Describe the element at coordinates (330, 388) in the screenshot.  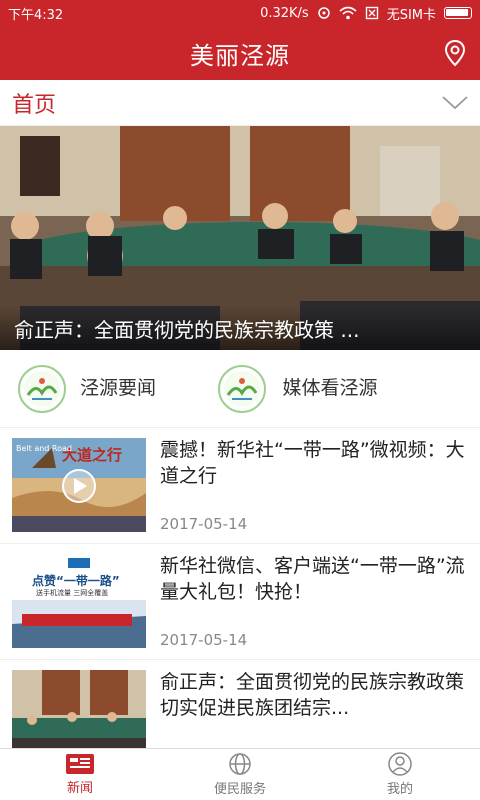
I see `quick-link-label: 媒体看泾源` at that location.